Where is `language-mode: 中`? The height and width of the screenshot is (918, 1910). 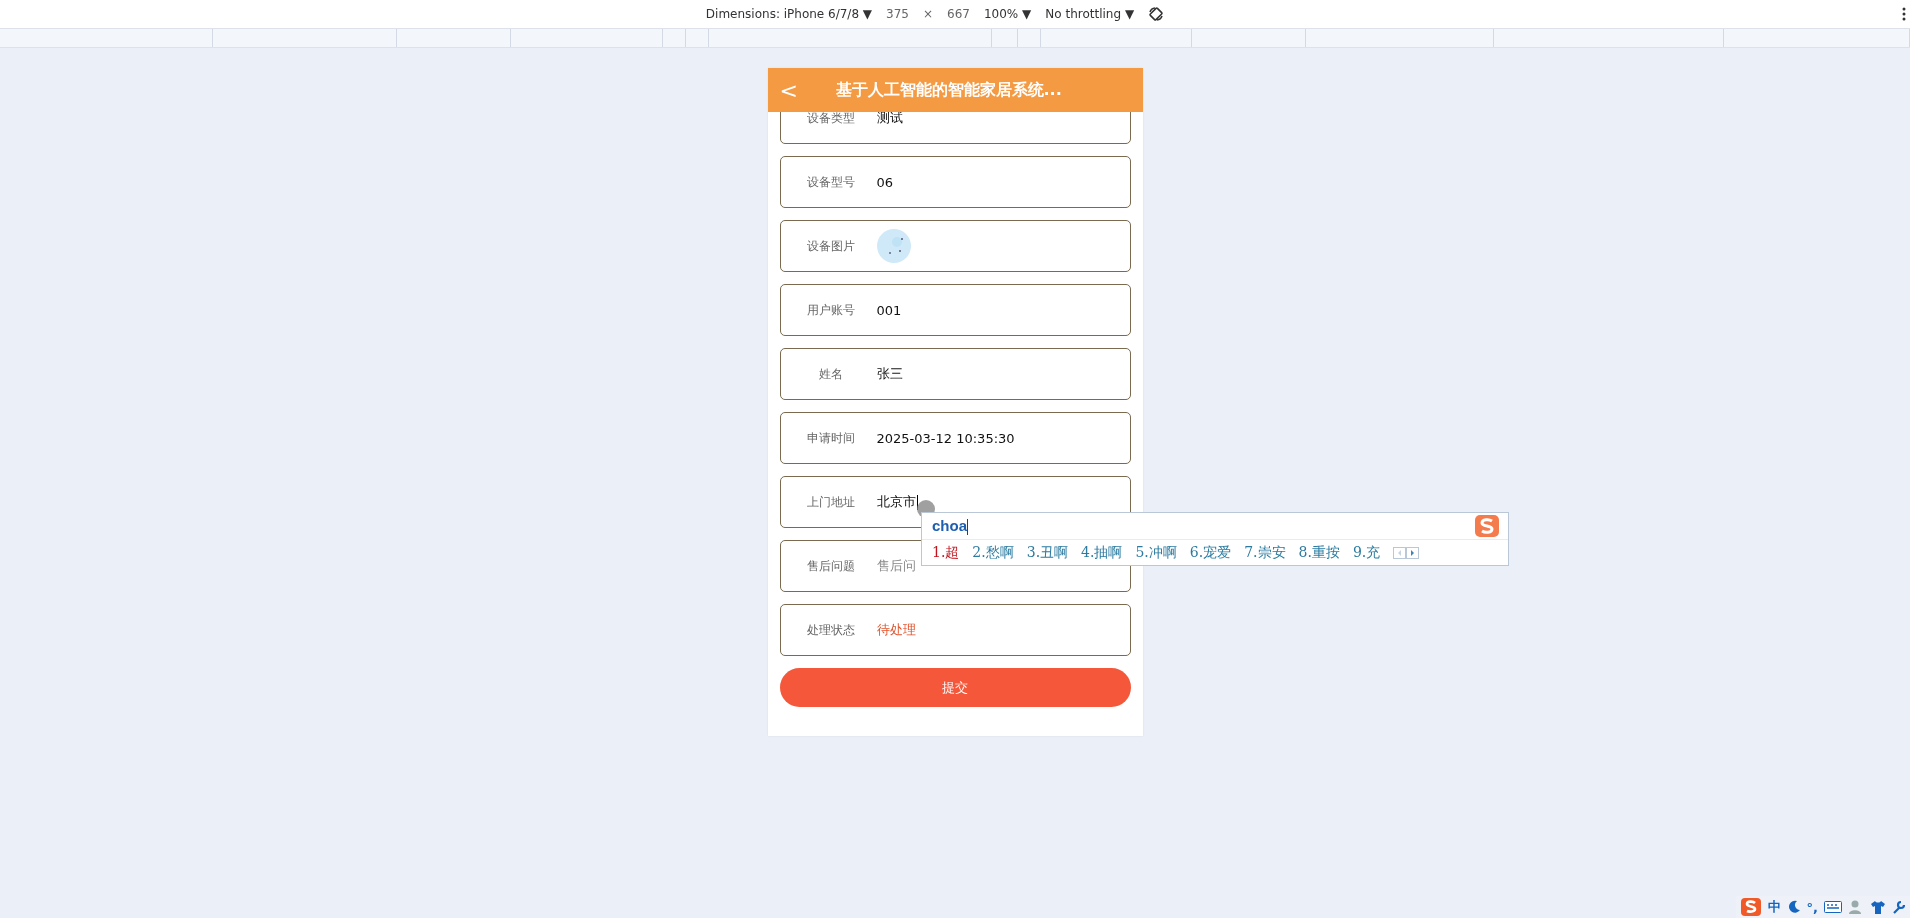 language-mode: 中 is located at coordinates (1774, 907).